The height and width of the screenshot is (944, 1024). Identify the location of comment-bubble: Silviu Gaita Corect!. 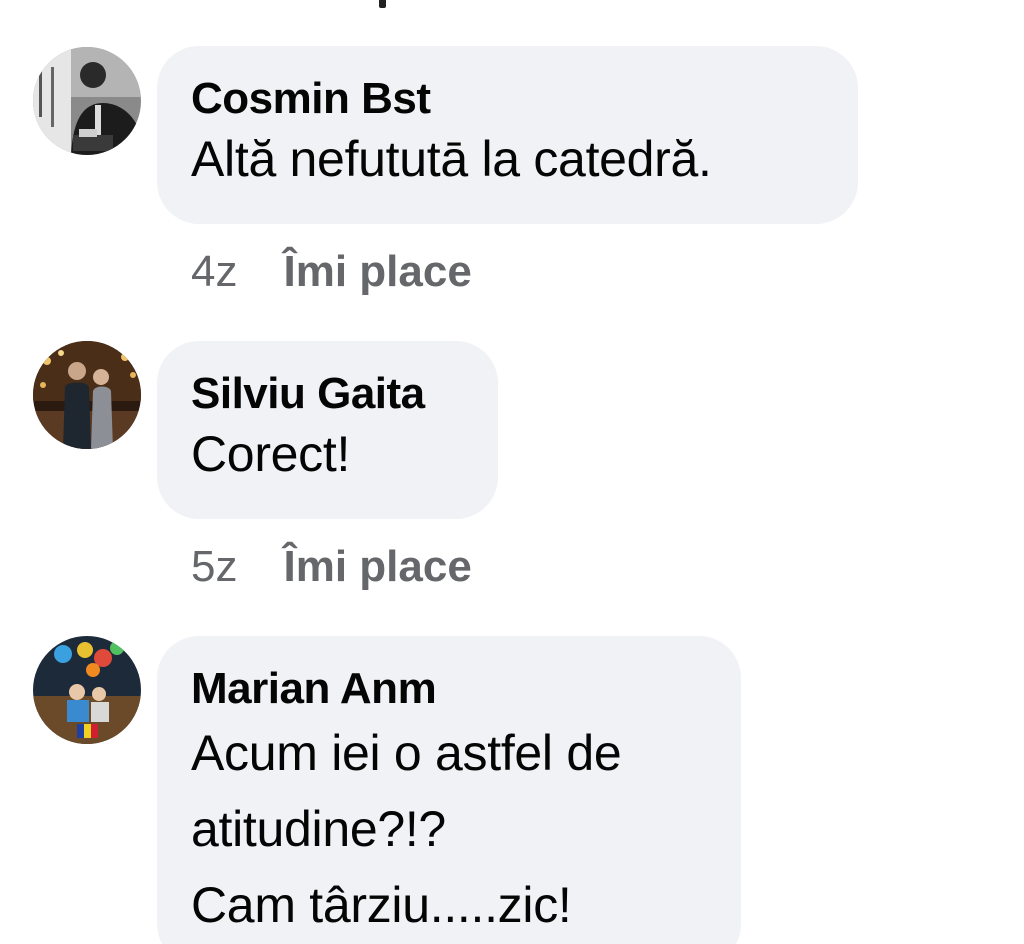
(327, 430).